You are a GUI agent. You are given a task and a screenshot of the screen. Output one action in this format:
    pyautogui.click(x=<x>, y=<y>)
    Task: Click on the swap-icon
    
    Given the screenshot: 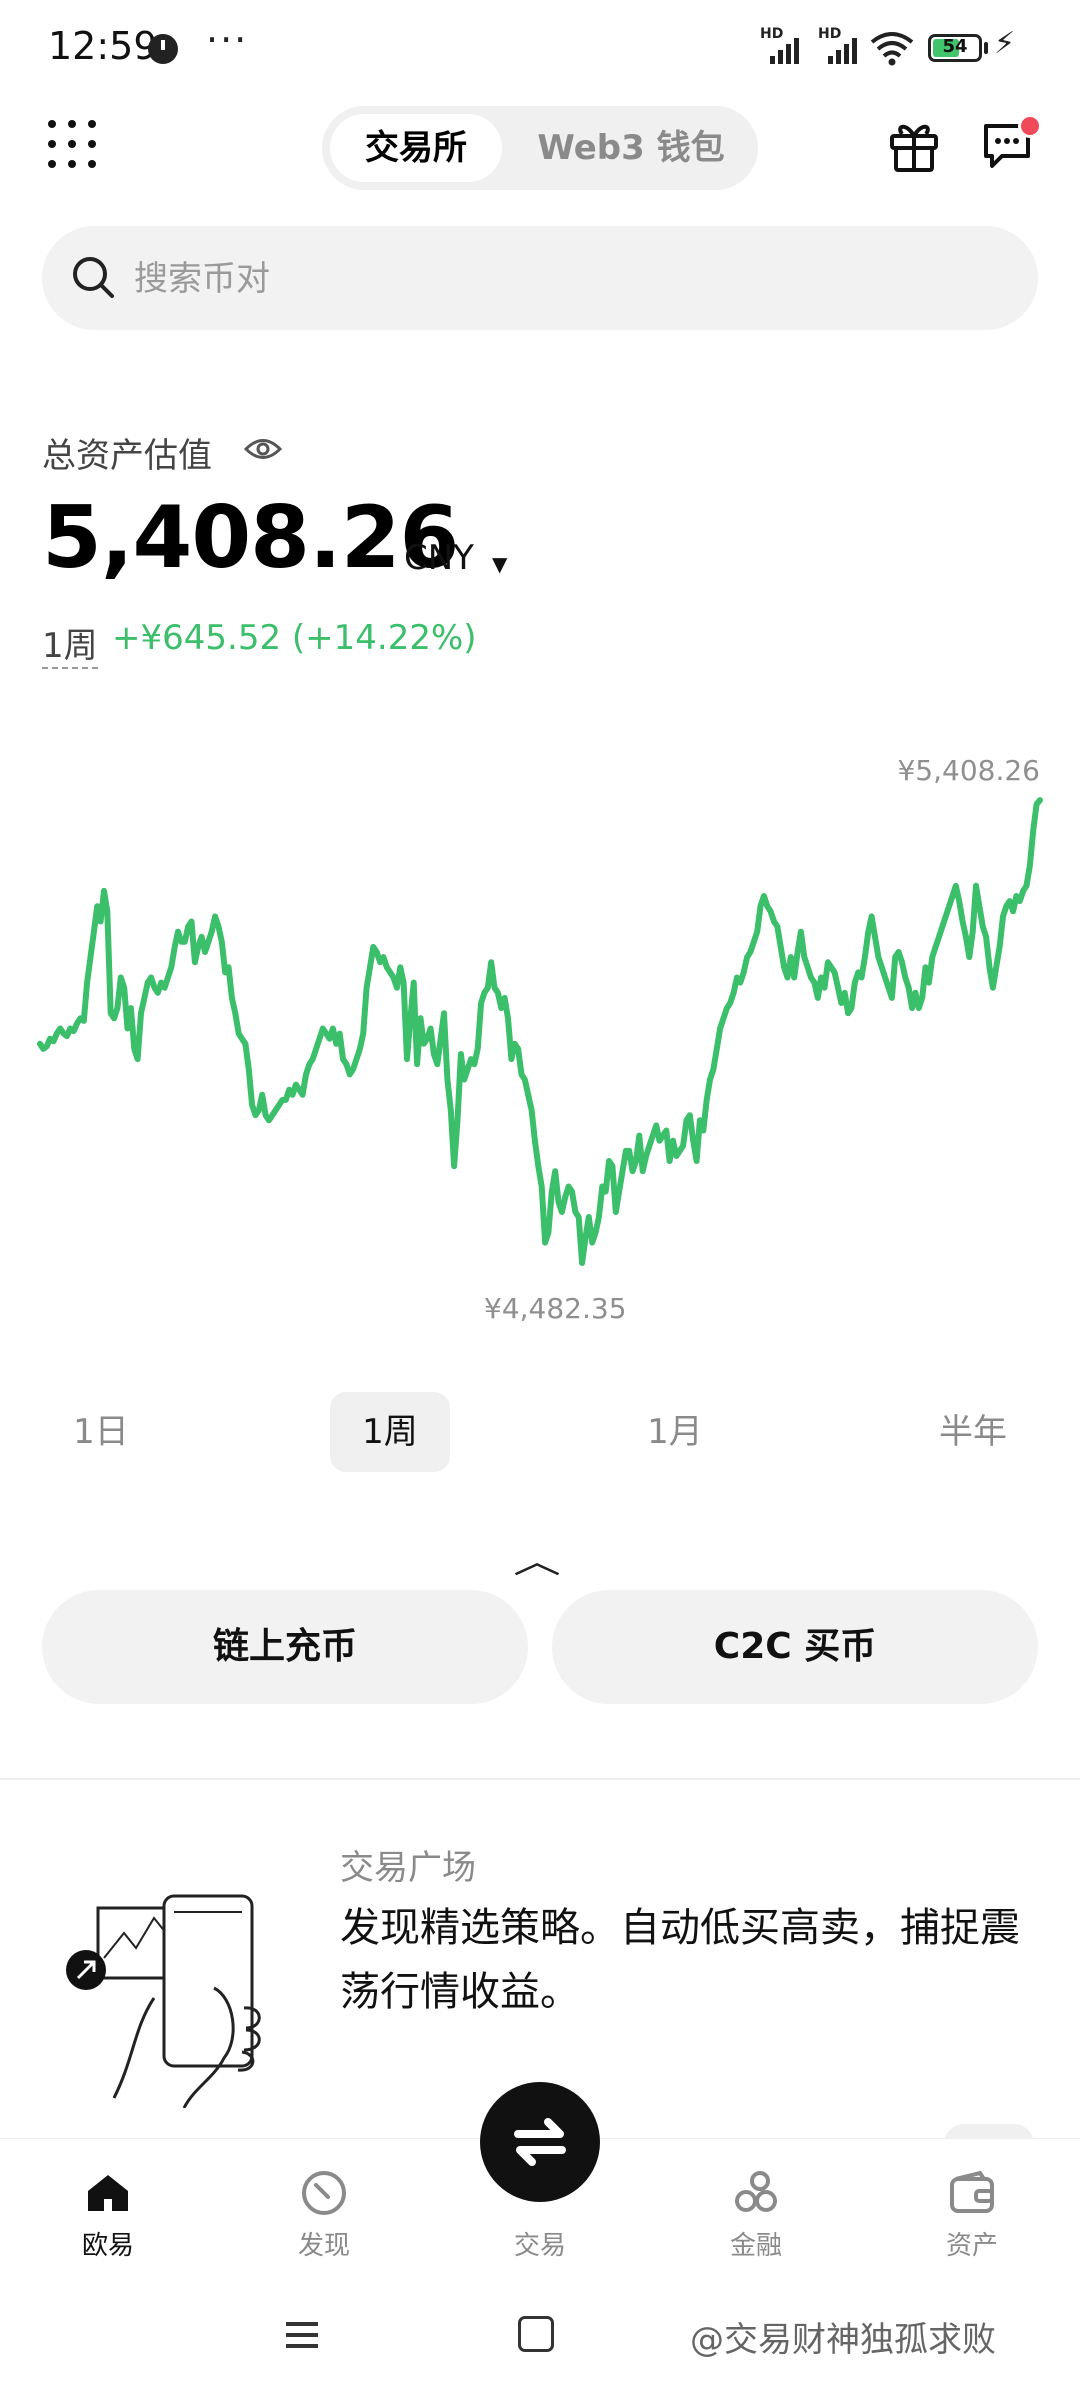 What is the action you would take?
    pyautogui.click(x=540, y=2142)
    